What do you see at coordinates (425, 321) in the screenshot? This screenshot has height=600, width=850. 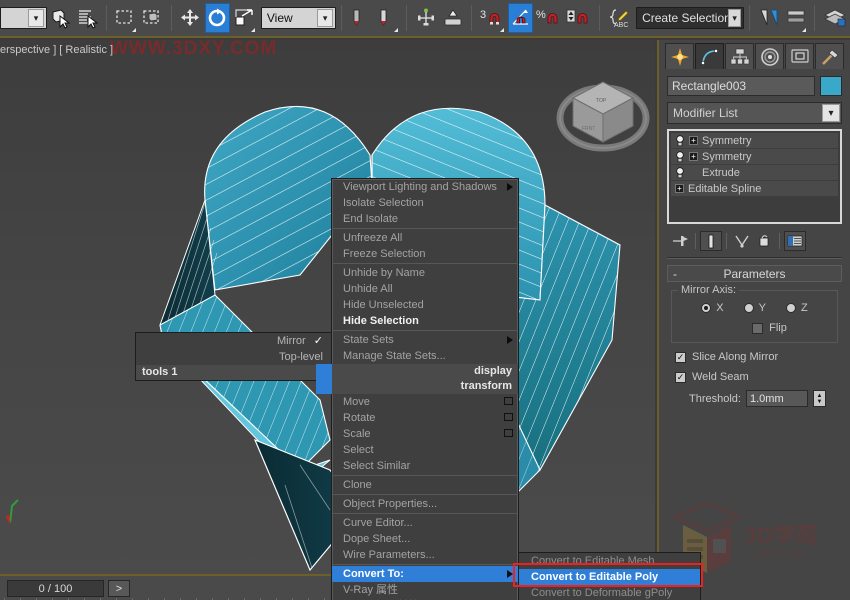 I see `menu-item-hide-selection: Hide Selection` at bounding box center [425, 321].